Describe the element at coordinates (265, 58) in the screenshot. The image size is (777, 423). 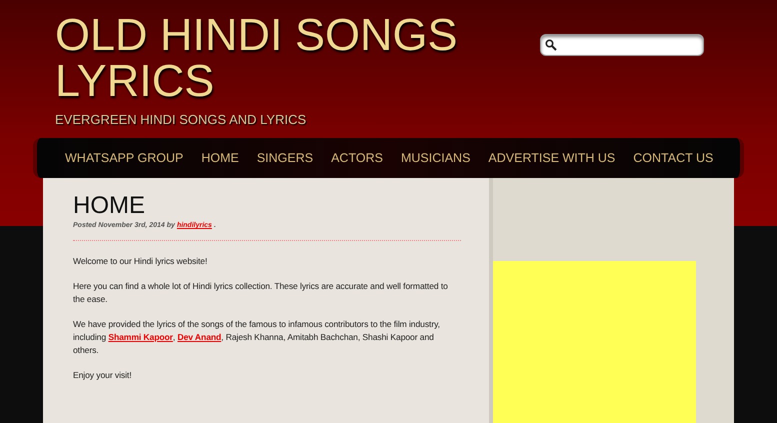
I see `site-title: OLD HINDI SONGS LYRICS` at that location.